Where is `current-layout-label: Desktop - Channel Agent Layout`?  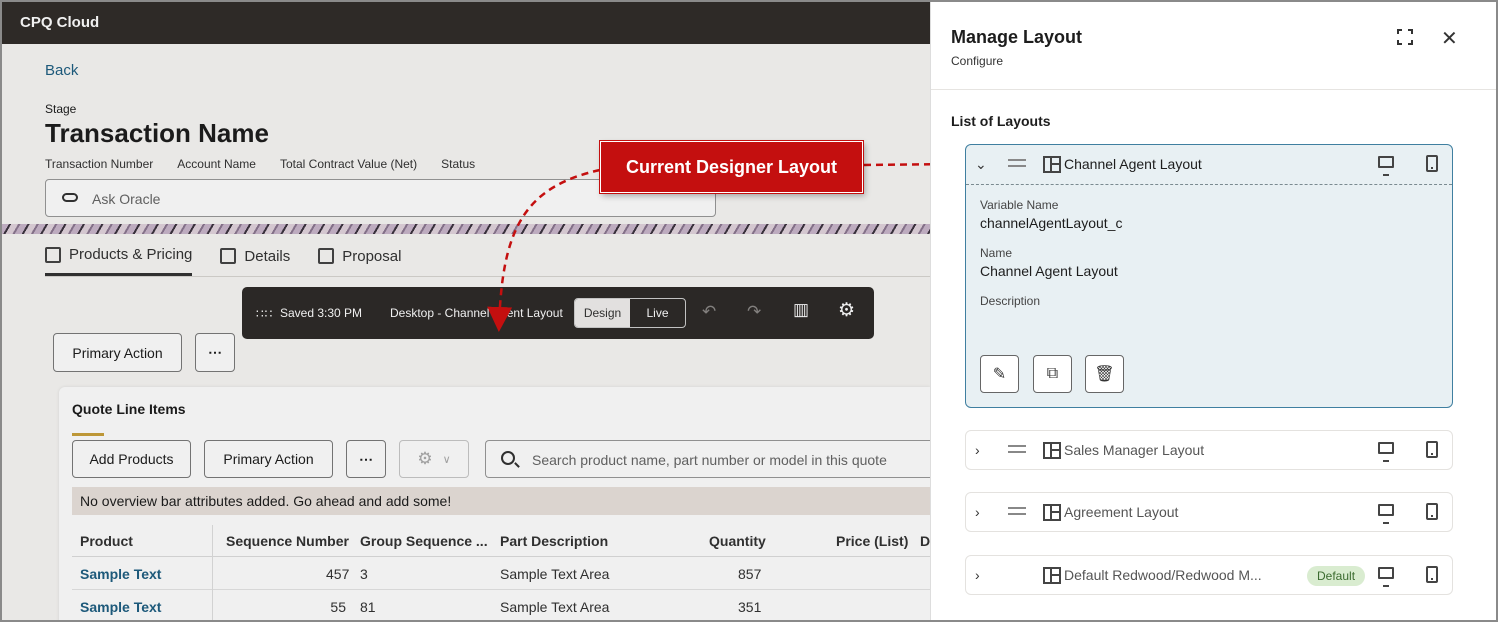
current-layout-label: Desktop - Channel Agent Layout is located at coordinates (476, 313).